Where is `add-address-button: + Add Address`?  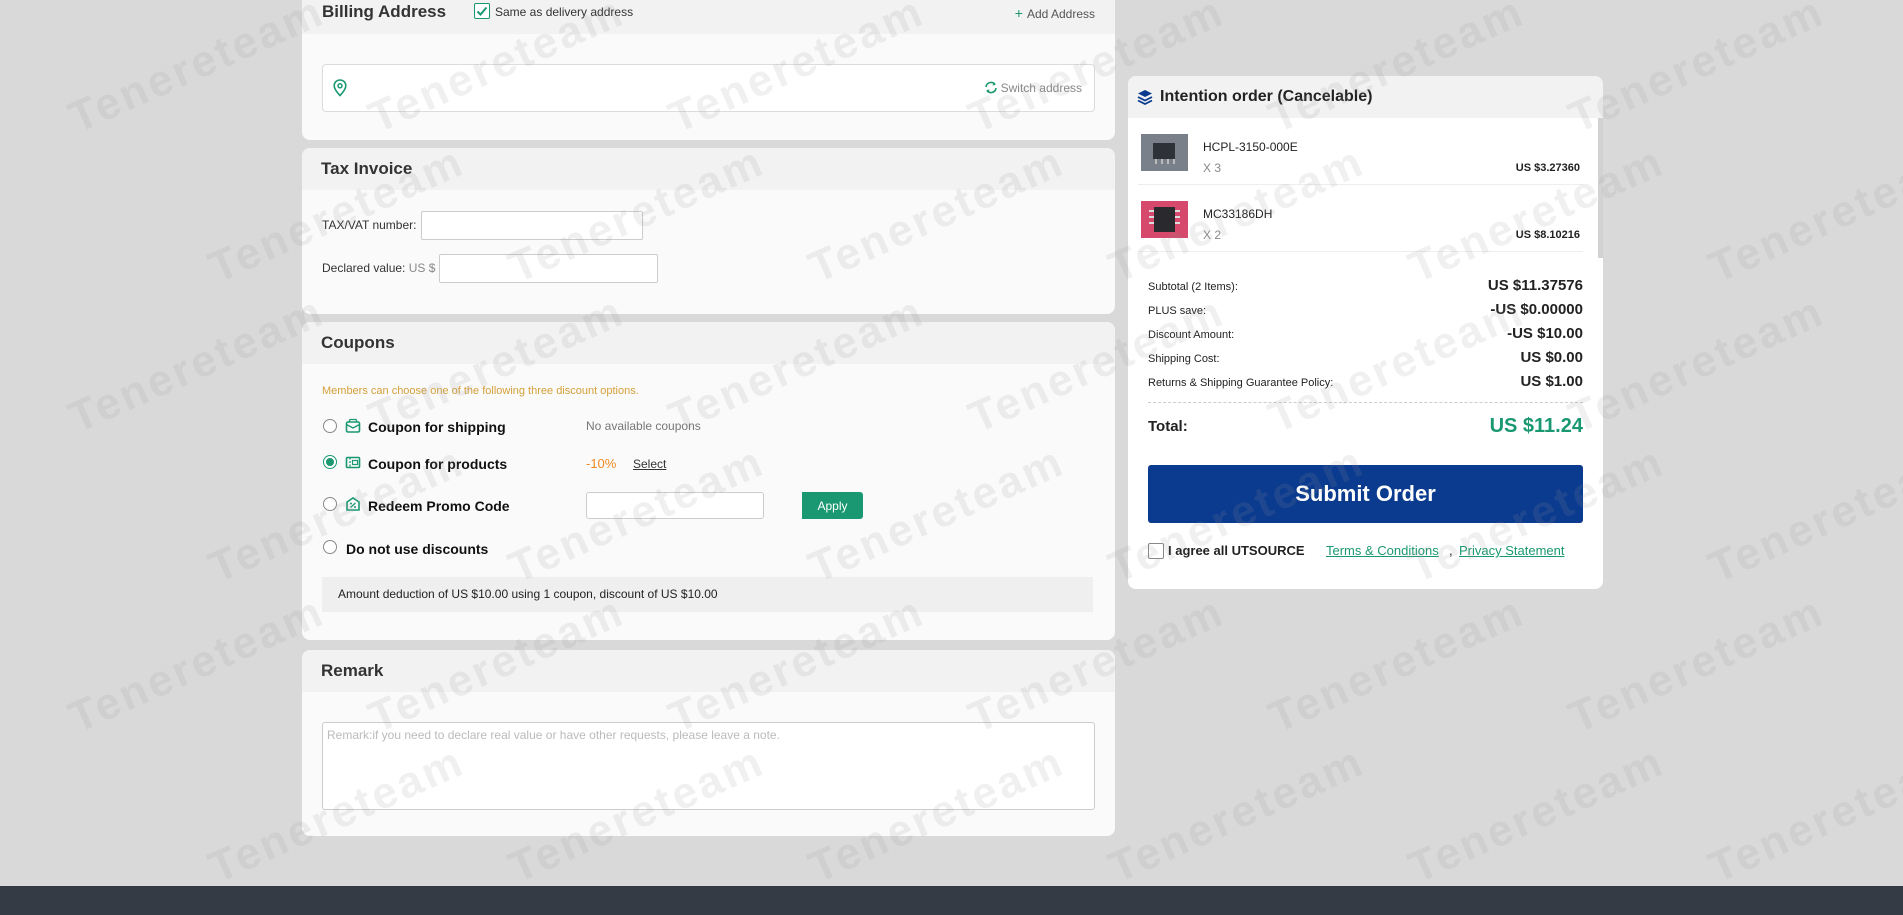 add-address-button: + Add Address is located at coordinates (1055, 13).